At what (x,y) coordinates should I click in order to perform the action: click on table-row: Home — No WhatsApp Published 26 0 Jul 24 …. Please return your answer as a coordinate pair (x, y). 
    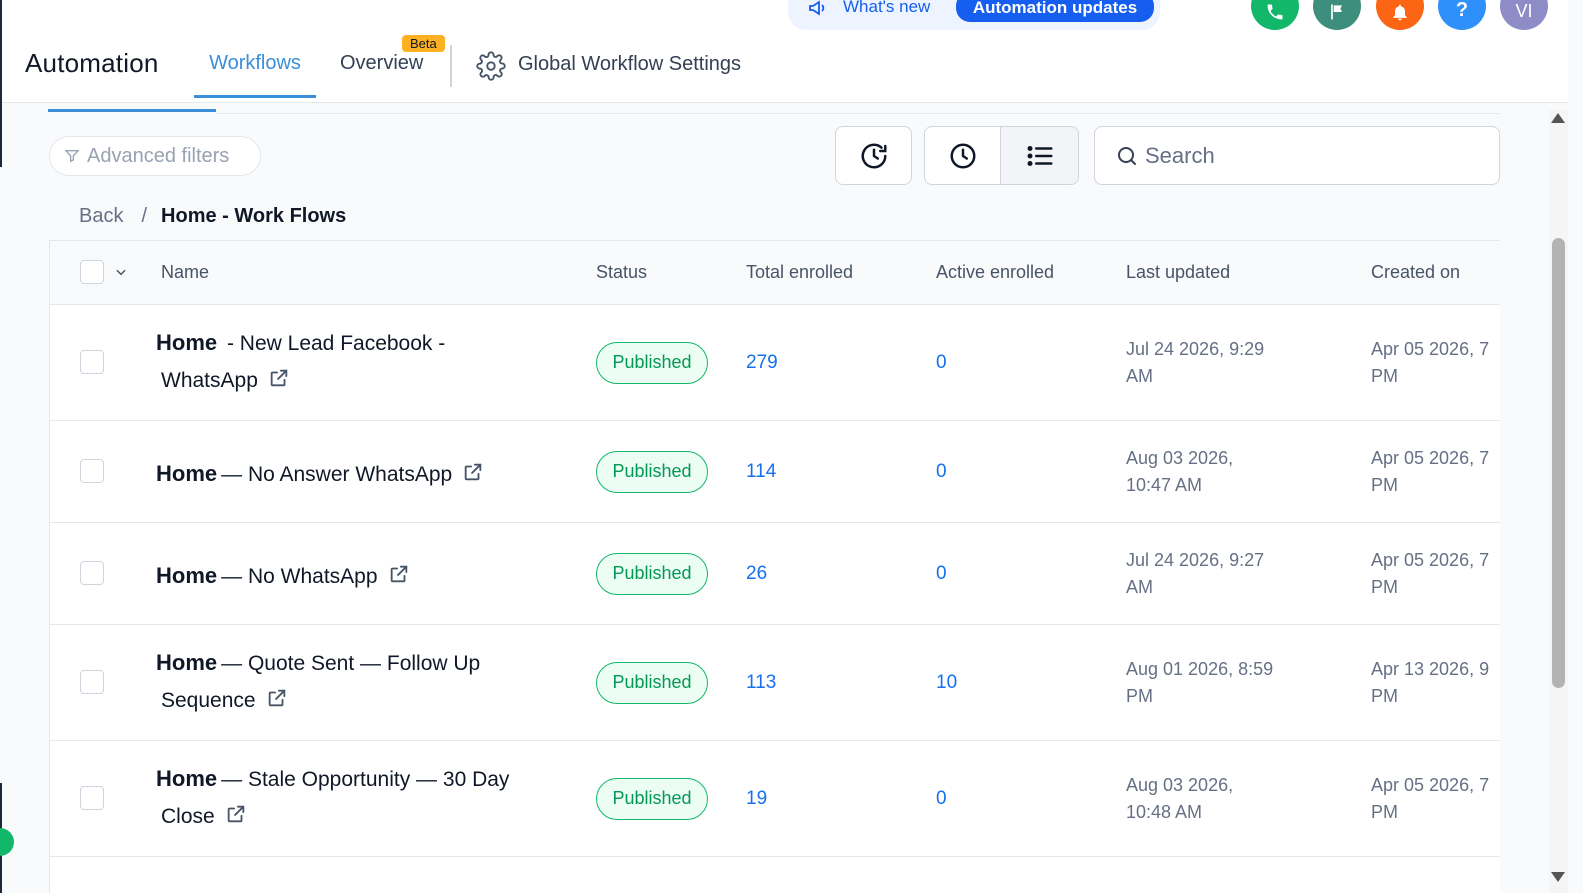
    Looking at the image, I should click on (775, 574).